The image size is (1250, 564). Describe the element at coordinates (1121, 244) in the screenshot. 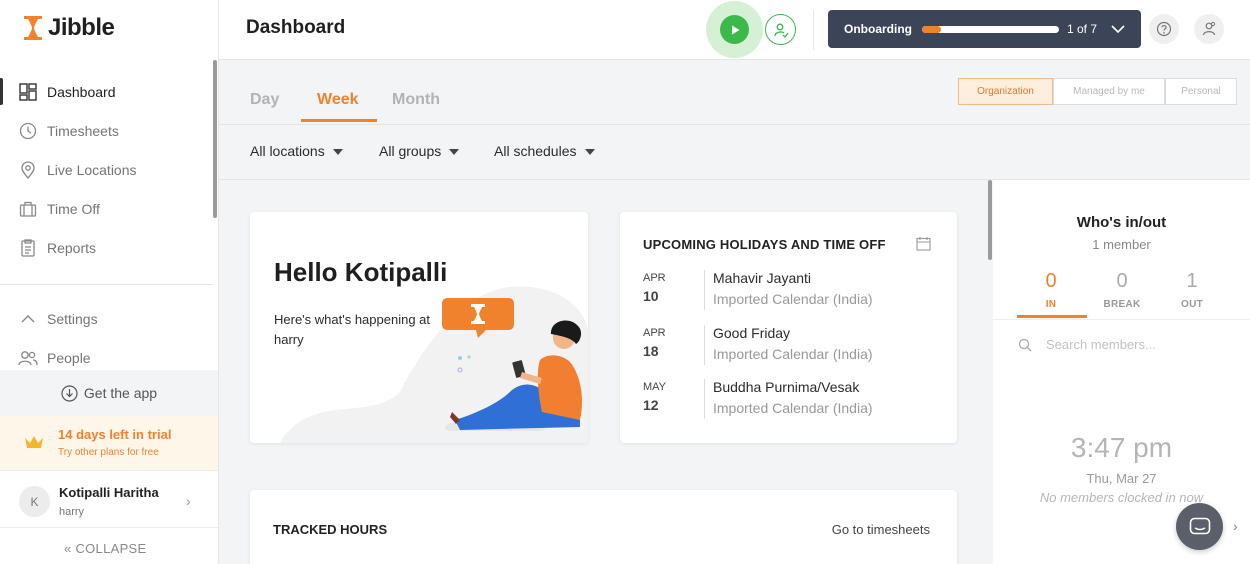

I see `member-count: 1 member` at that location.